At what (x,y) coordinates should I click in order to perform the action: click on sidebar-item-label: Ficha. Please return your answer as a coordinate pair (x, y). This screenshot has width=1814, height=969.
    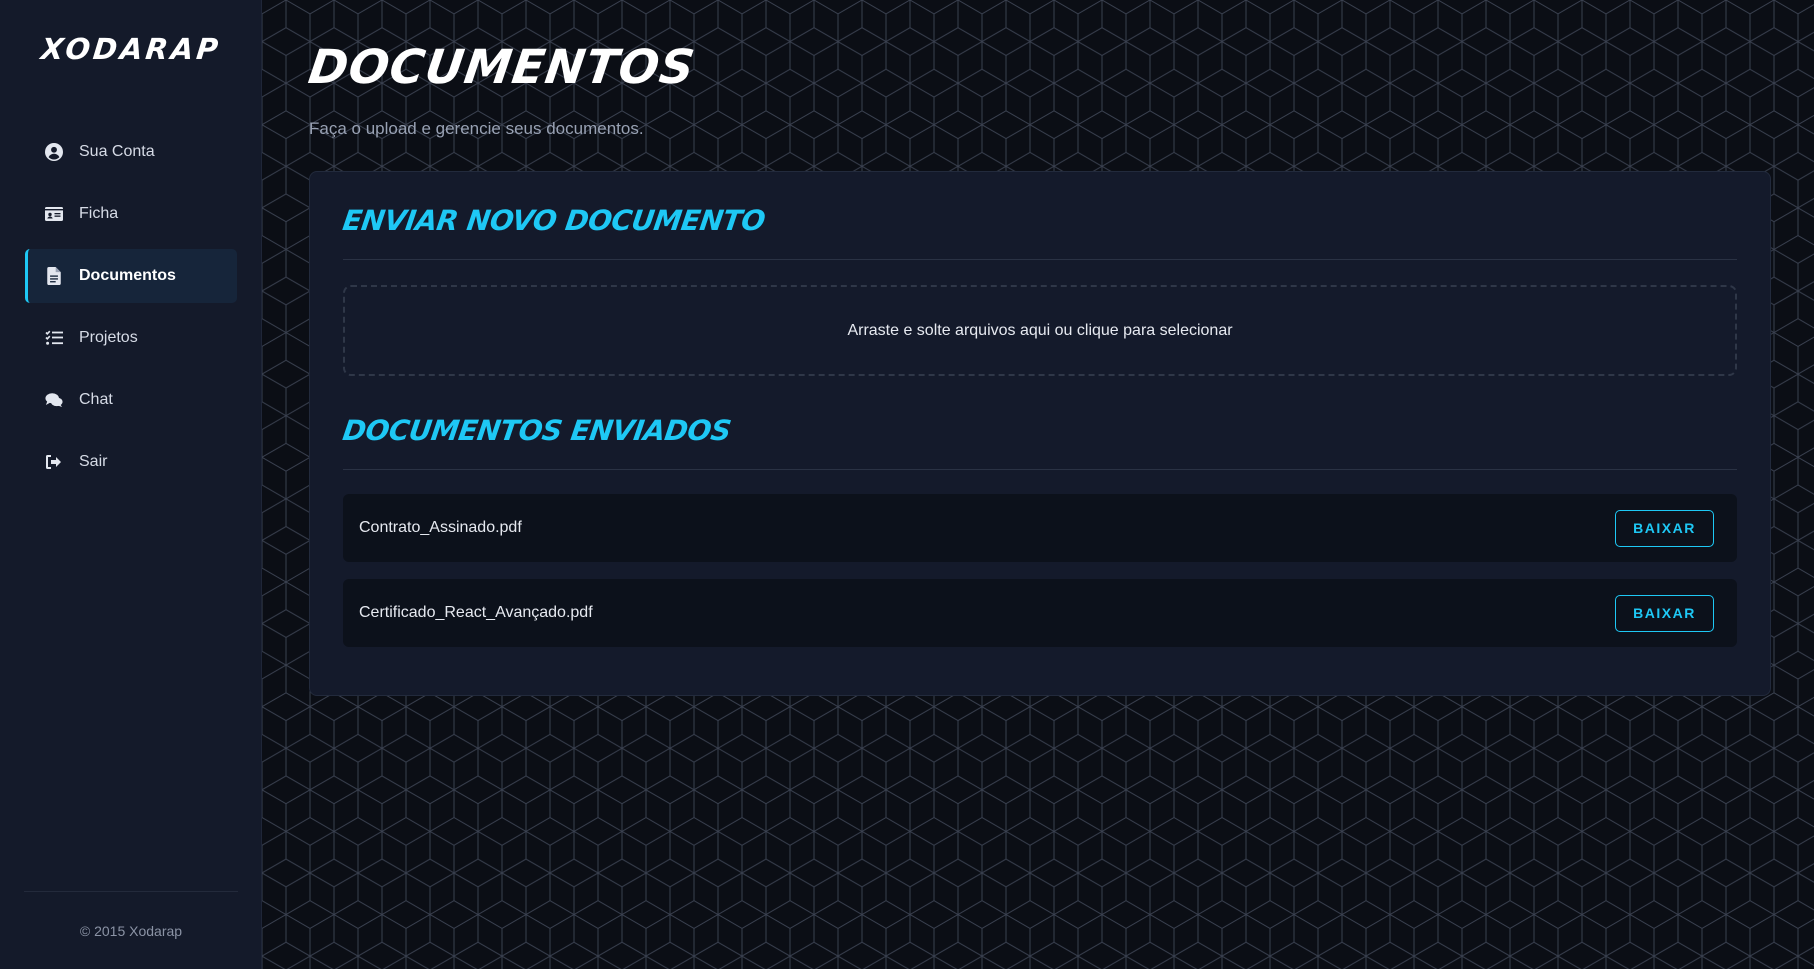
    Looking at the image, I should click on (99, 213).